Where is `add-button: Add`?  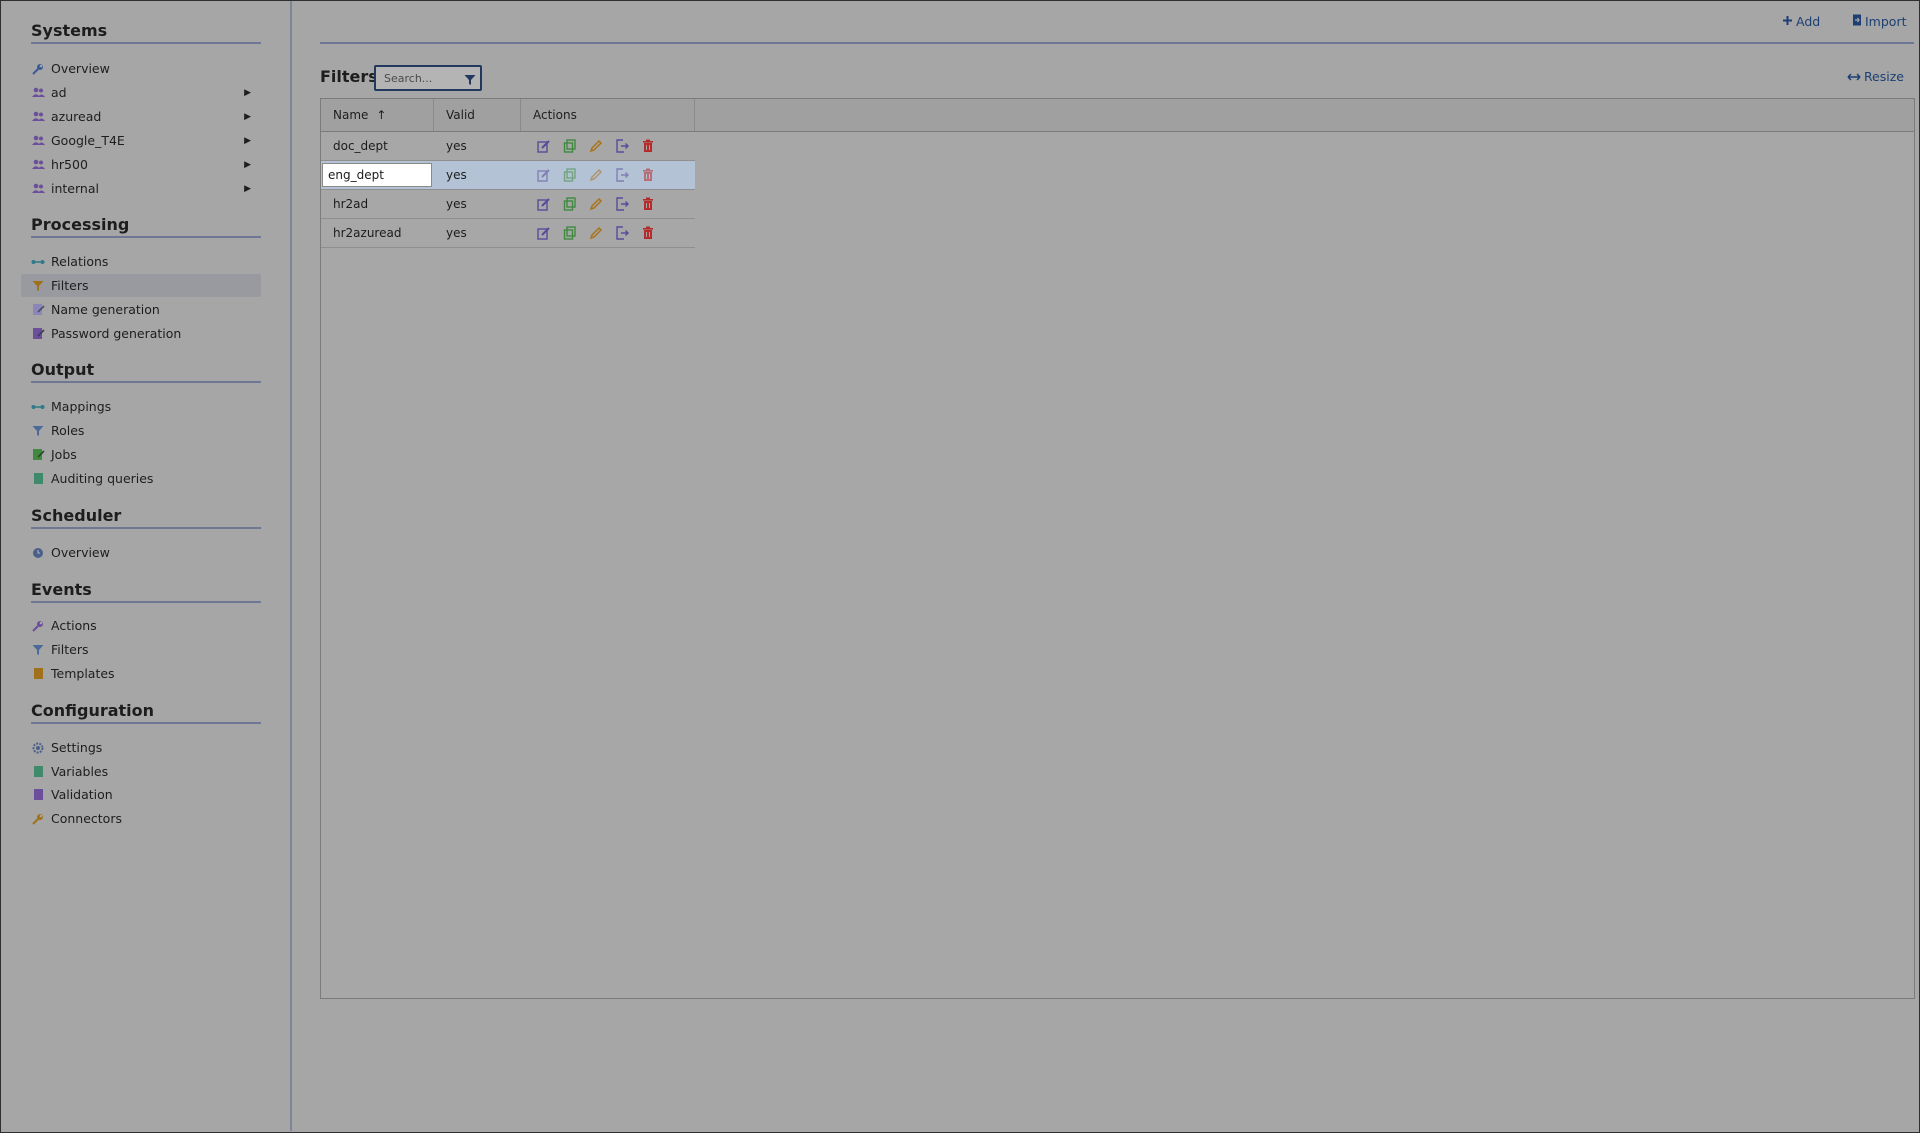
add-button: Add is located at coordinates (1801, 21).